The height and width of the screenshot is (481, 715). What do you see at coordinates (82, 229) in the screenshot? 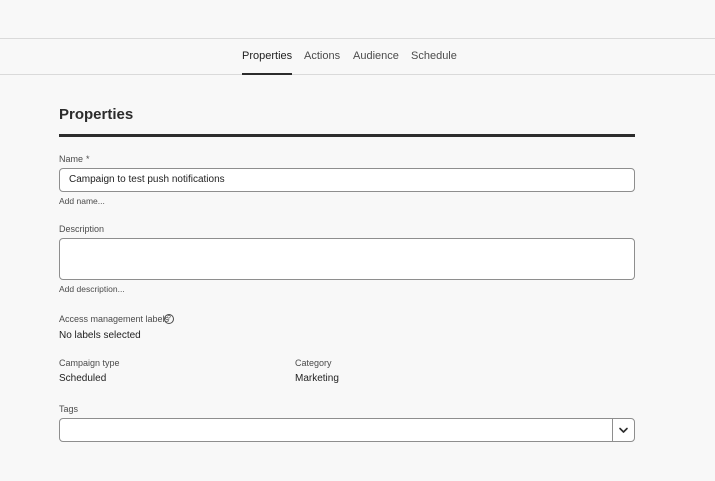
I see `description-field-label: Description` at bounding box center [82, 229].